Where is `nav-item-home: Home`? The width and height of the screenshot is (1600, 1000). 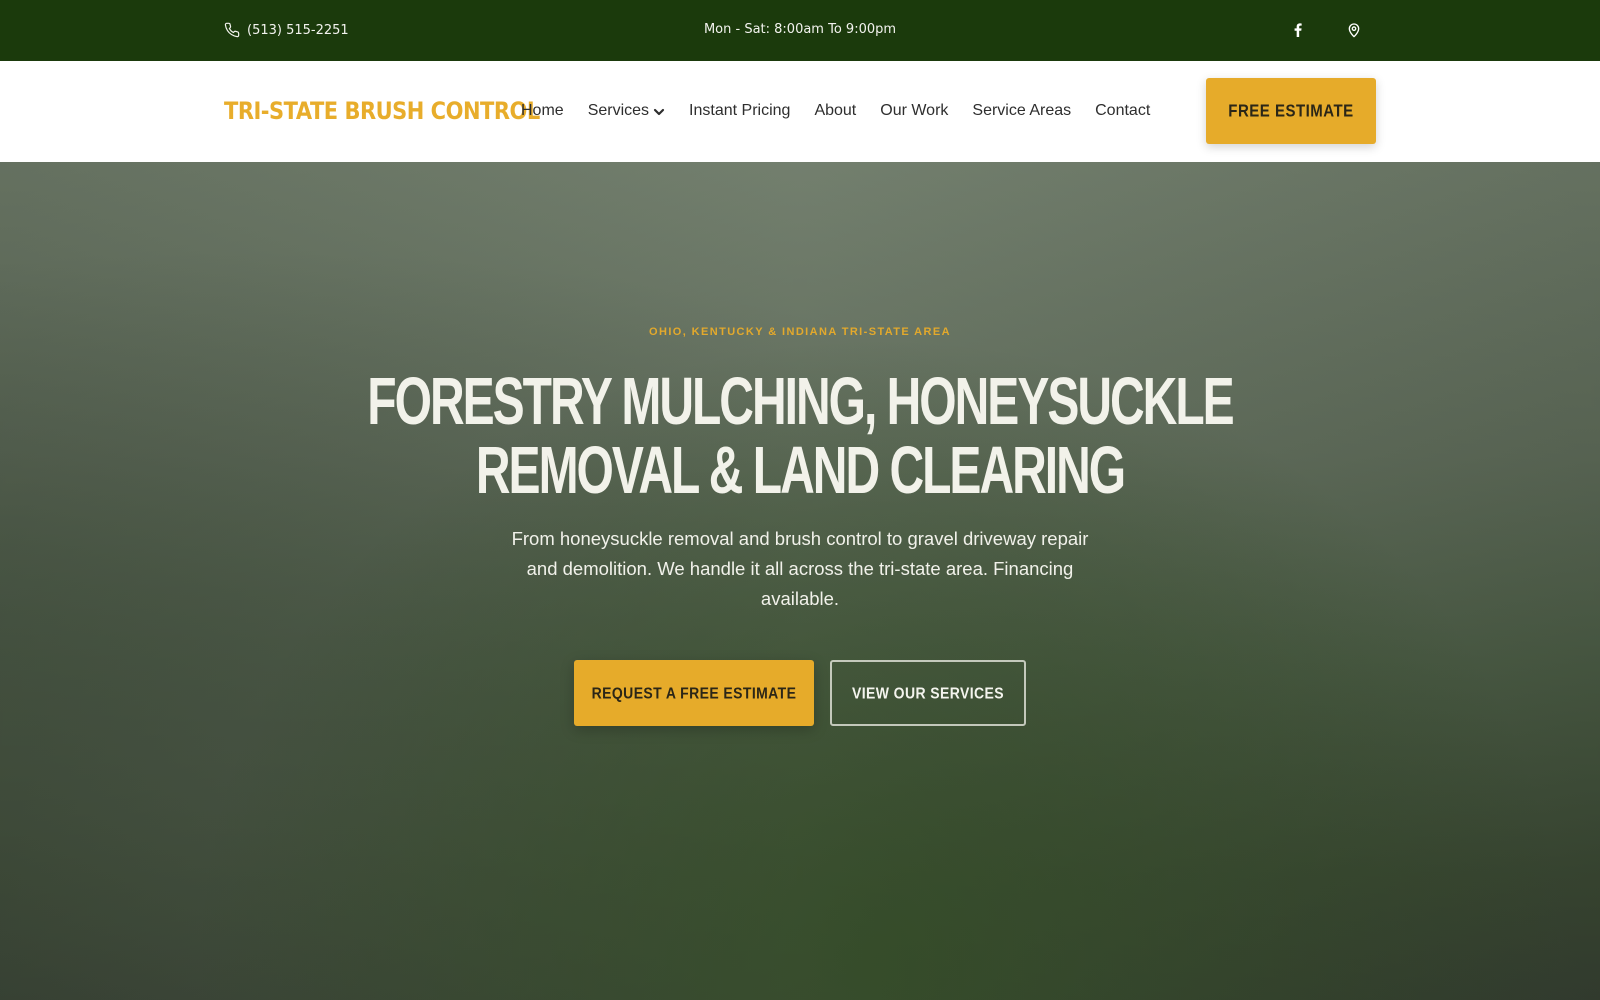 nav-item-home: Home is located at coordinates (542, 111).